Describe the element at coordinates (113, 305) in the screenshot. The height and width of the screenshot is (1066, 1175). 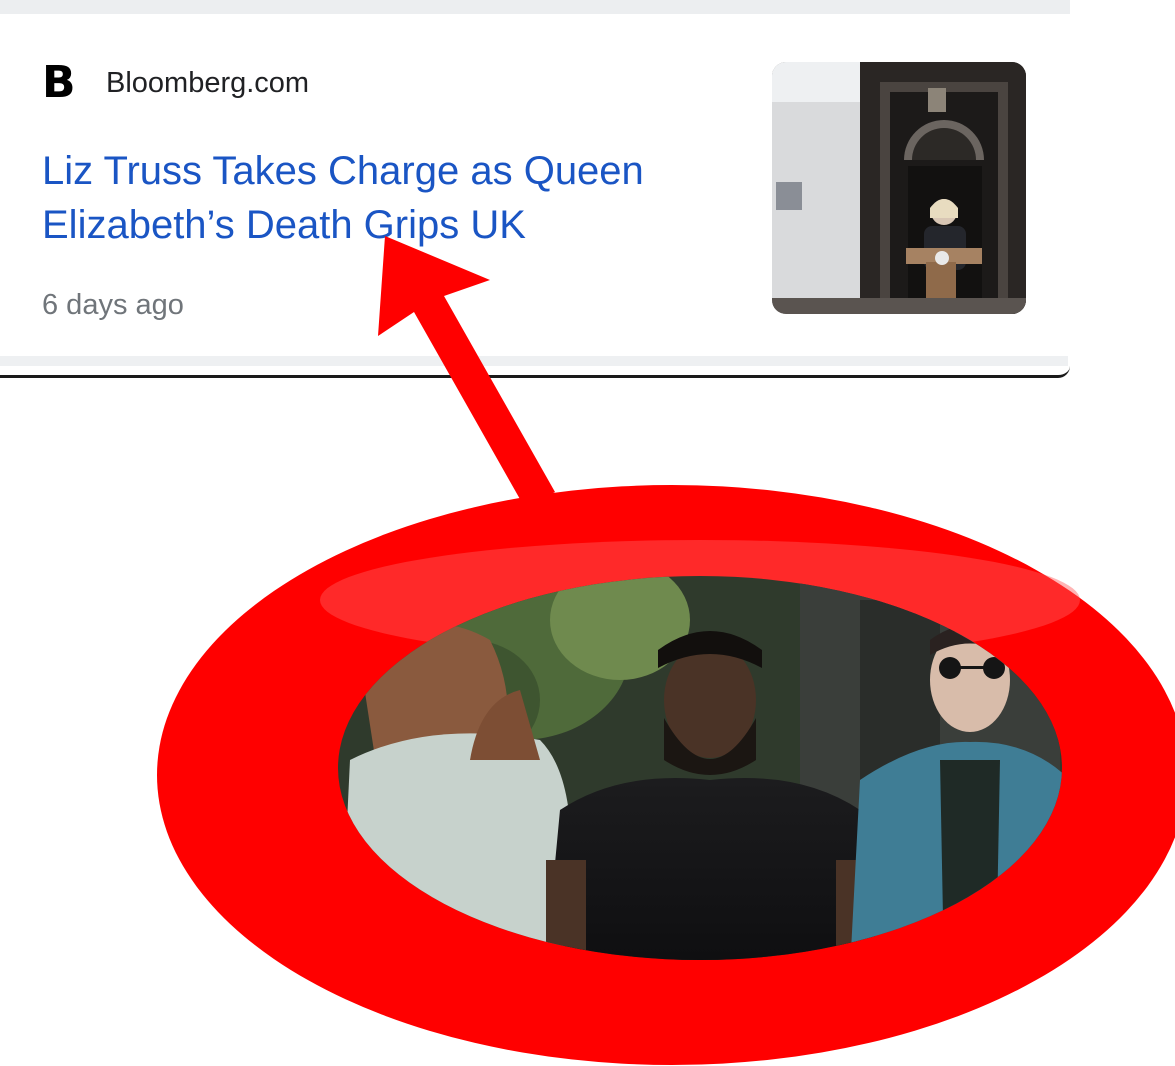
I see `timestamp: 6 days ago` at that location.